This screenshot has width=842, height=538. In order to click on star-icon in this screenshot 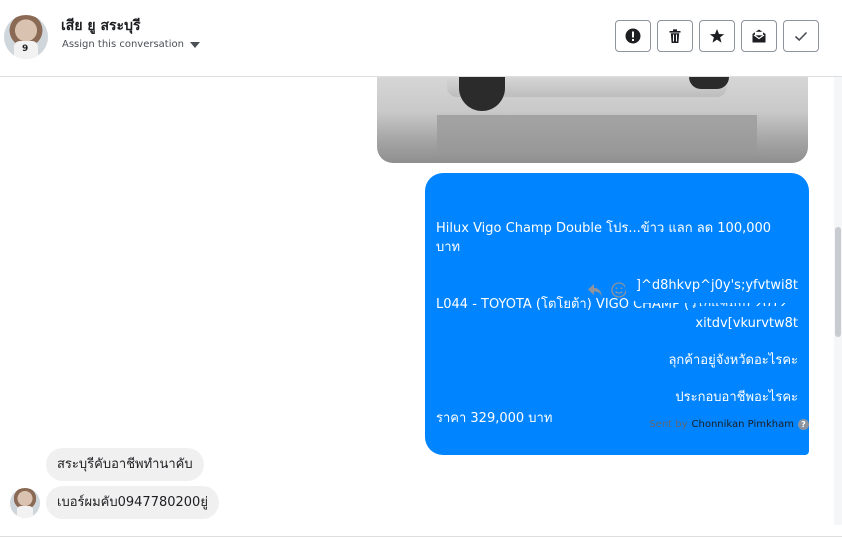, I will do `click(717, 36)`.